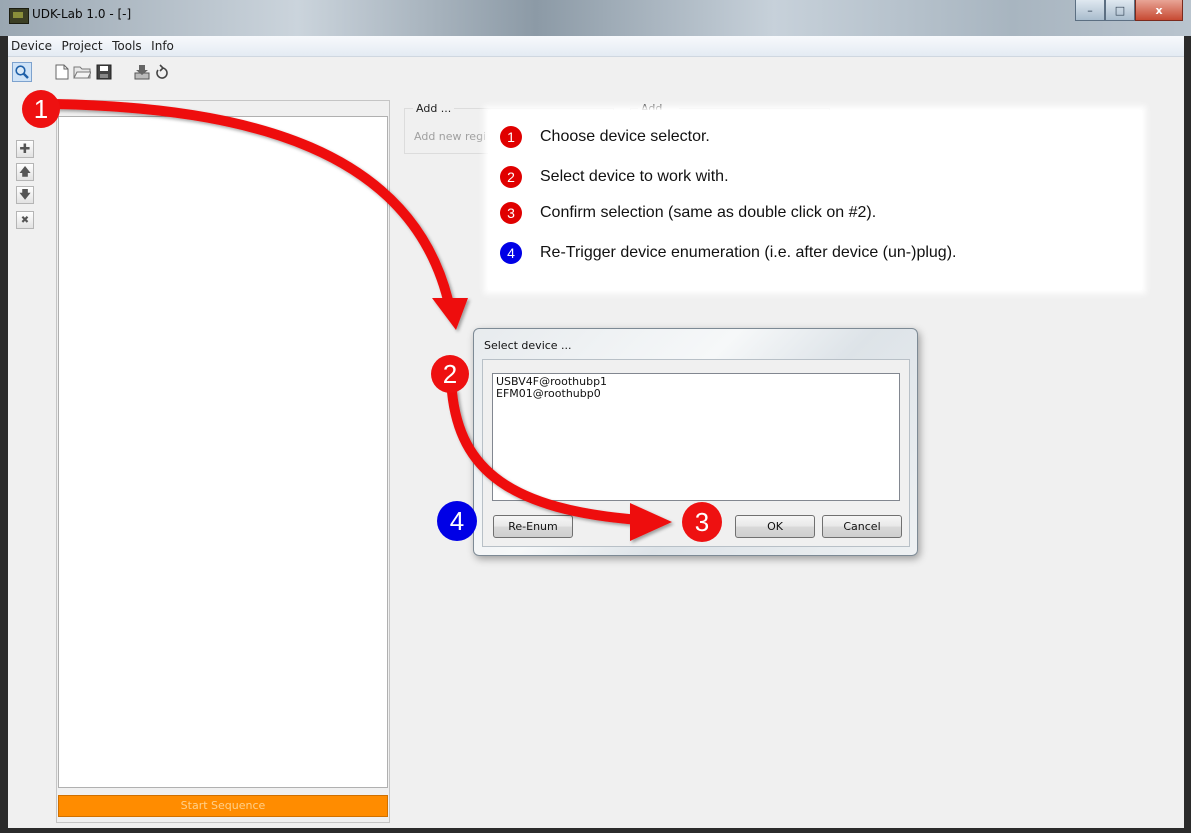 This screenshot has height=833, width=1191. What do you see at coordinates (450, 314) in the screenshot?
I see `arrow-1-head` at bounding box center [450, 314].